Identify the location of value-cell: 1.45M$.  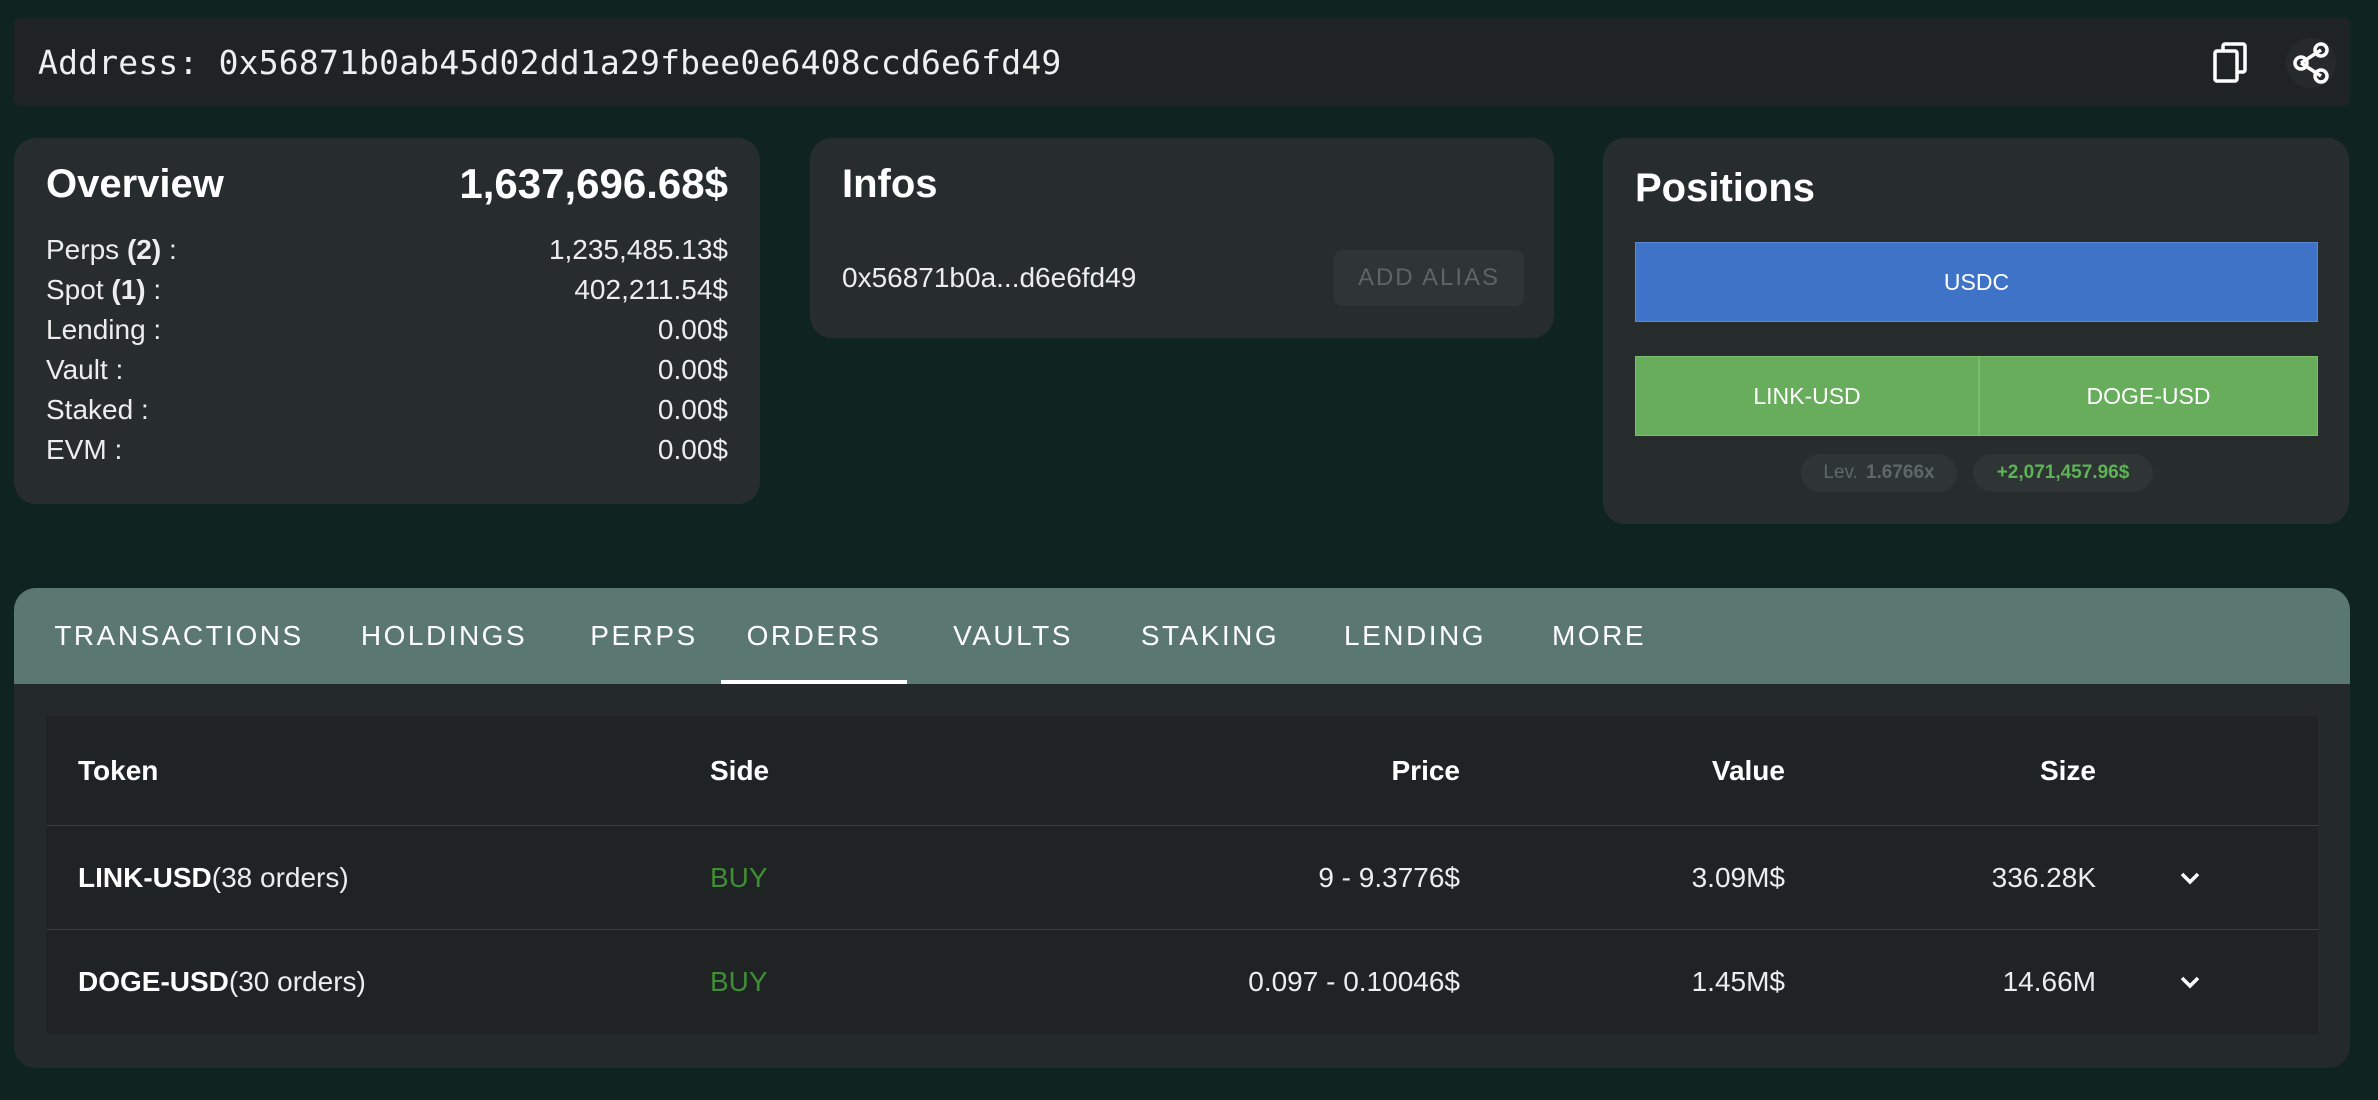
(1738, 981).